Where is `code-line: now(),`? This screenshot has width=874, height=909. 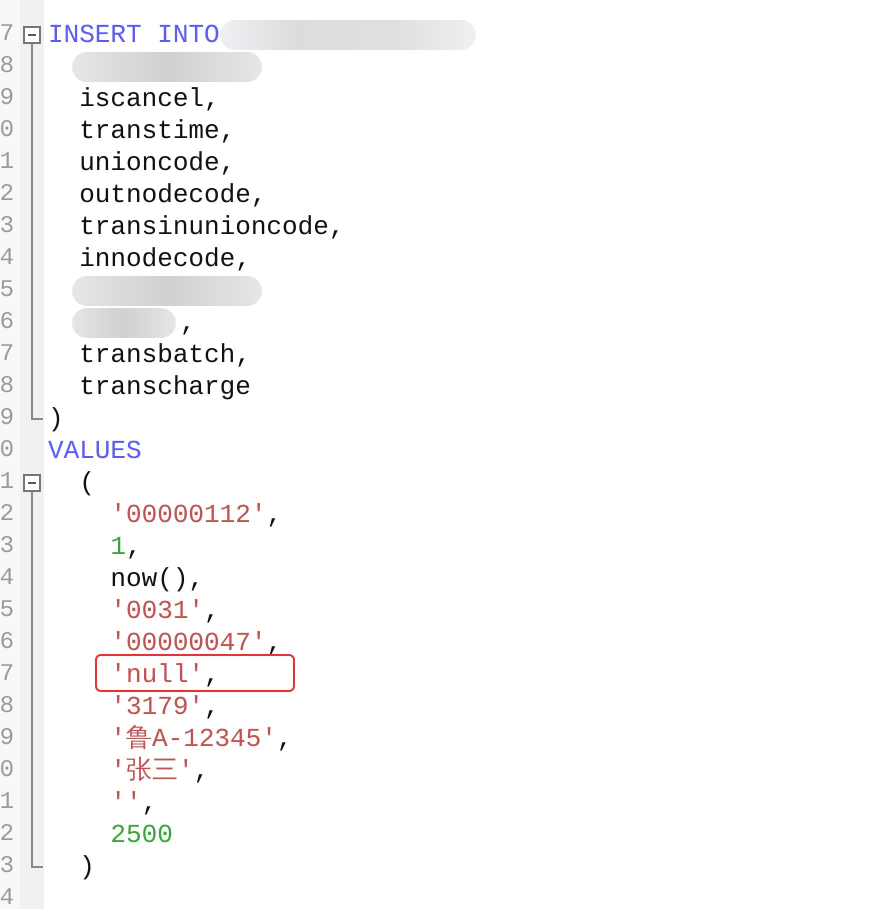
code-line: now(), is located at coordinates (156, 579).